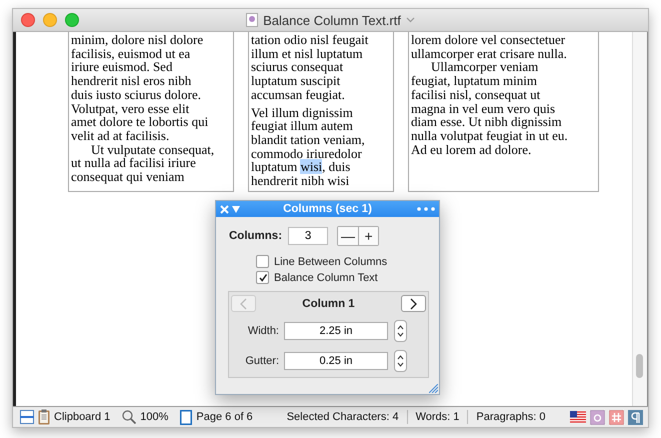 The image size is (661, 438). I want to click on page-icon, so click(186, 417).